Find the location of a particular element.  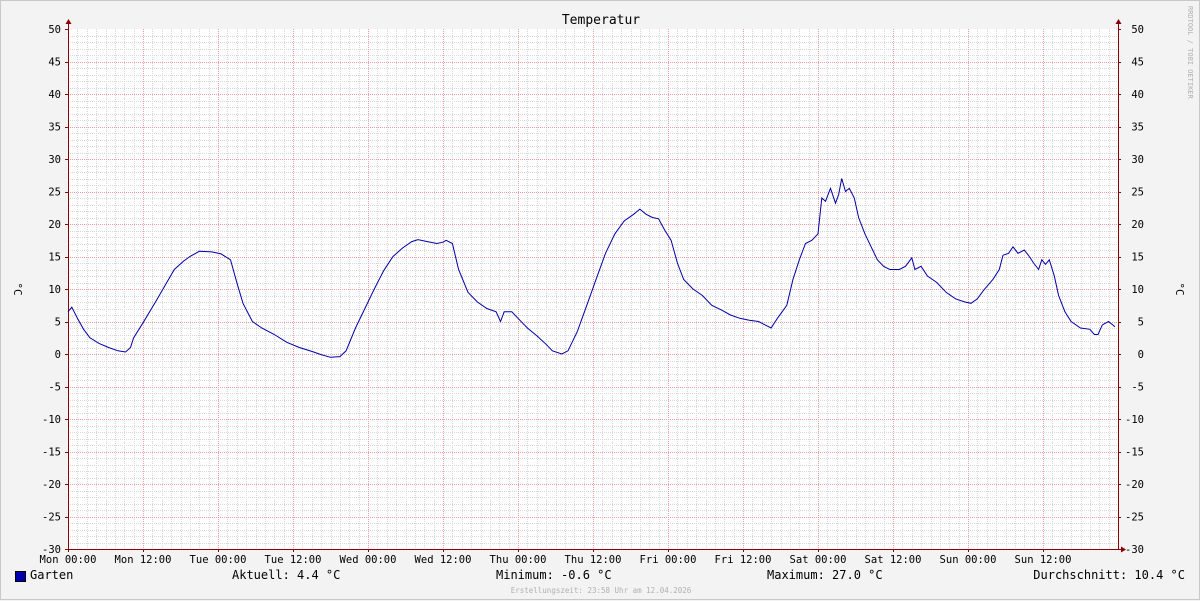

y-tick-label-left: -10 is located at coordinates (51, 420).